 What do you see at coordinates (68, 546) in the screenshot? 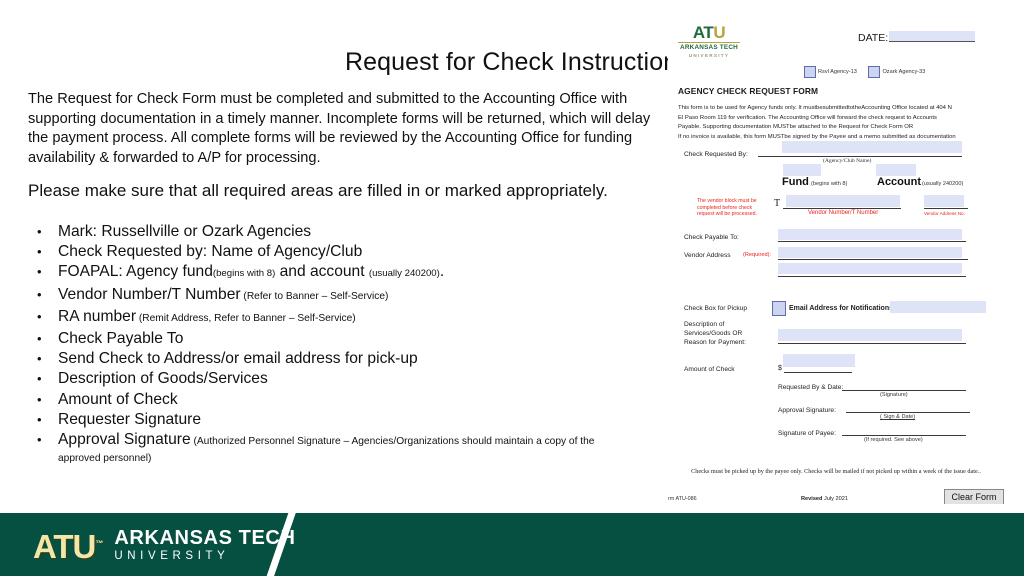
I see `banner-atu-wordmark: ATU™` at bounding box center [68, 546].